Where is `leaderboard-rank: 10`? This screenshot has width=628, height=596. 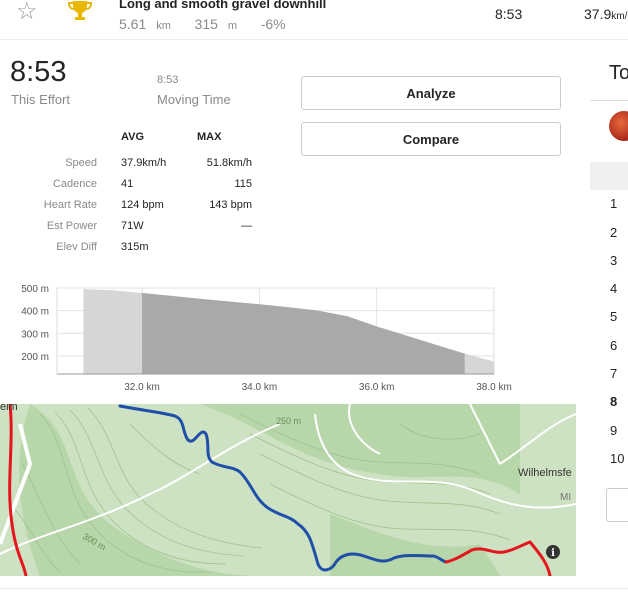 leaderboard-rank: 10 is located at coordinates (617, 458).